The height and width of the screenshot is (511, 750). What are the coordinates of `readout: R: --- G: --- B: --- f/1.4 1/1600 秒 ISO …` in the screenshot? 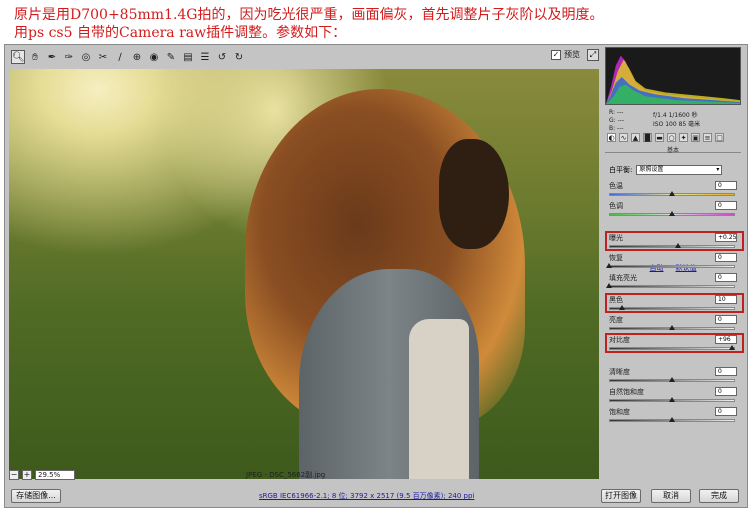 It's located at (673, 121).